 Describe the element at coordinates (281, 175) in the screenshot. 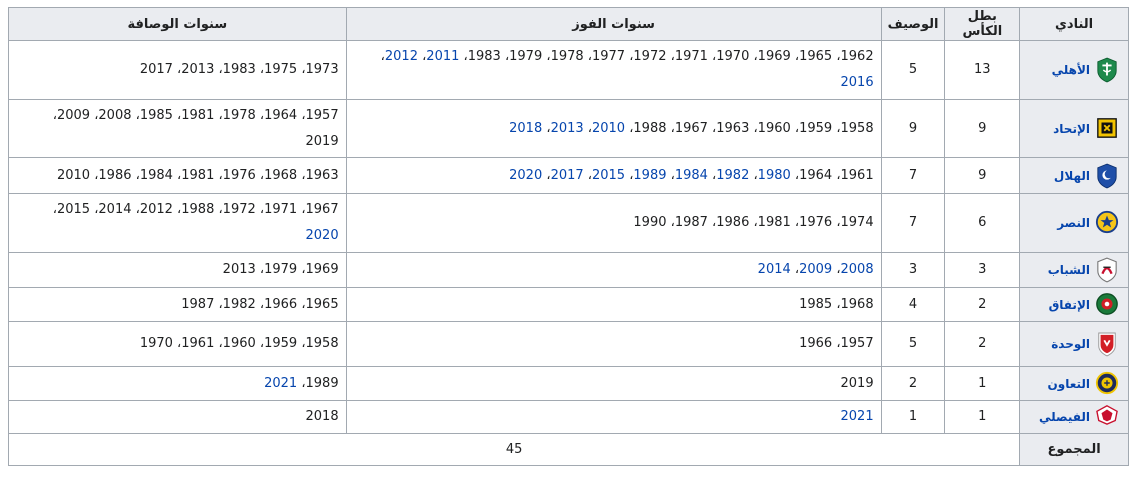

I see `year-text: 1968` at that location.